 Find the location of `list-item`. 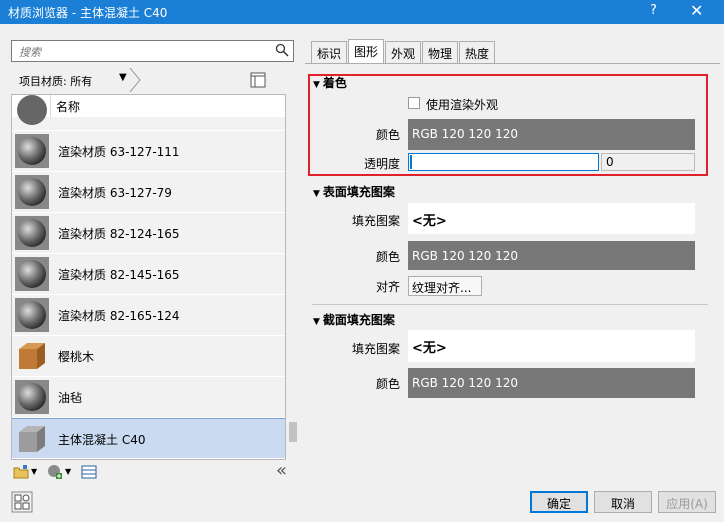

list-item is located at coordinates (148, 113).